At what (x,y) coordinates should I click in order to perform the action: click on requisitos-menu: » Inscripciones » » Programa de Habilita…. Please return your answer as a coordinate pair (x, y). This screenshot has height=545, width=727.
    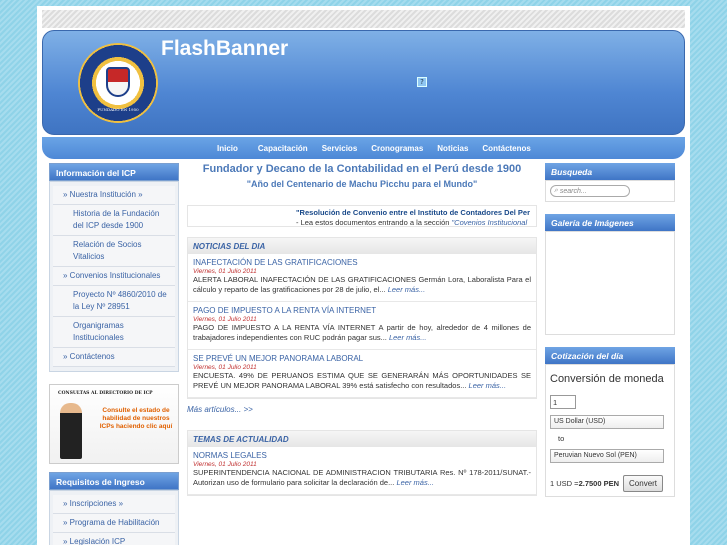
    Looking at the image, I should click on (114, 517).